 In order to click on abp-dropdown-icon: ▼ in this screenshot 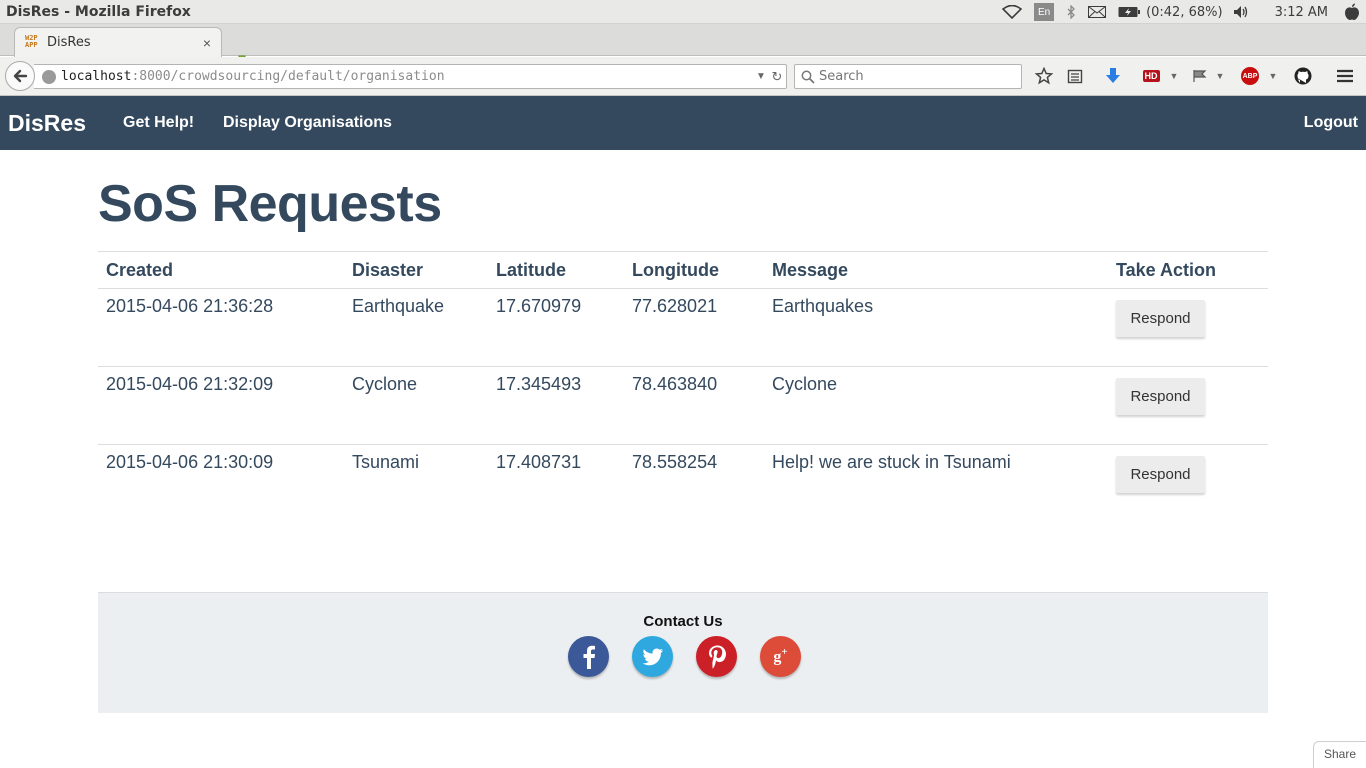, I will do `click(1273, 76)`.